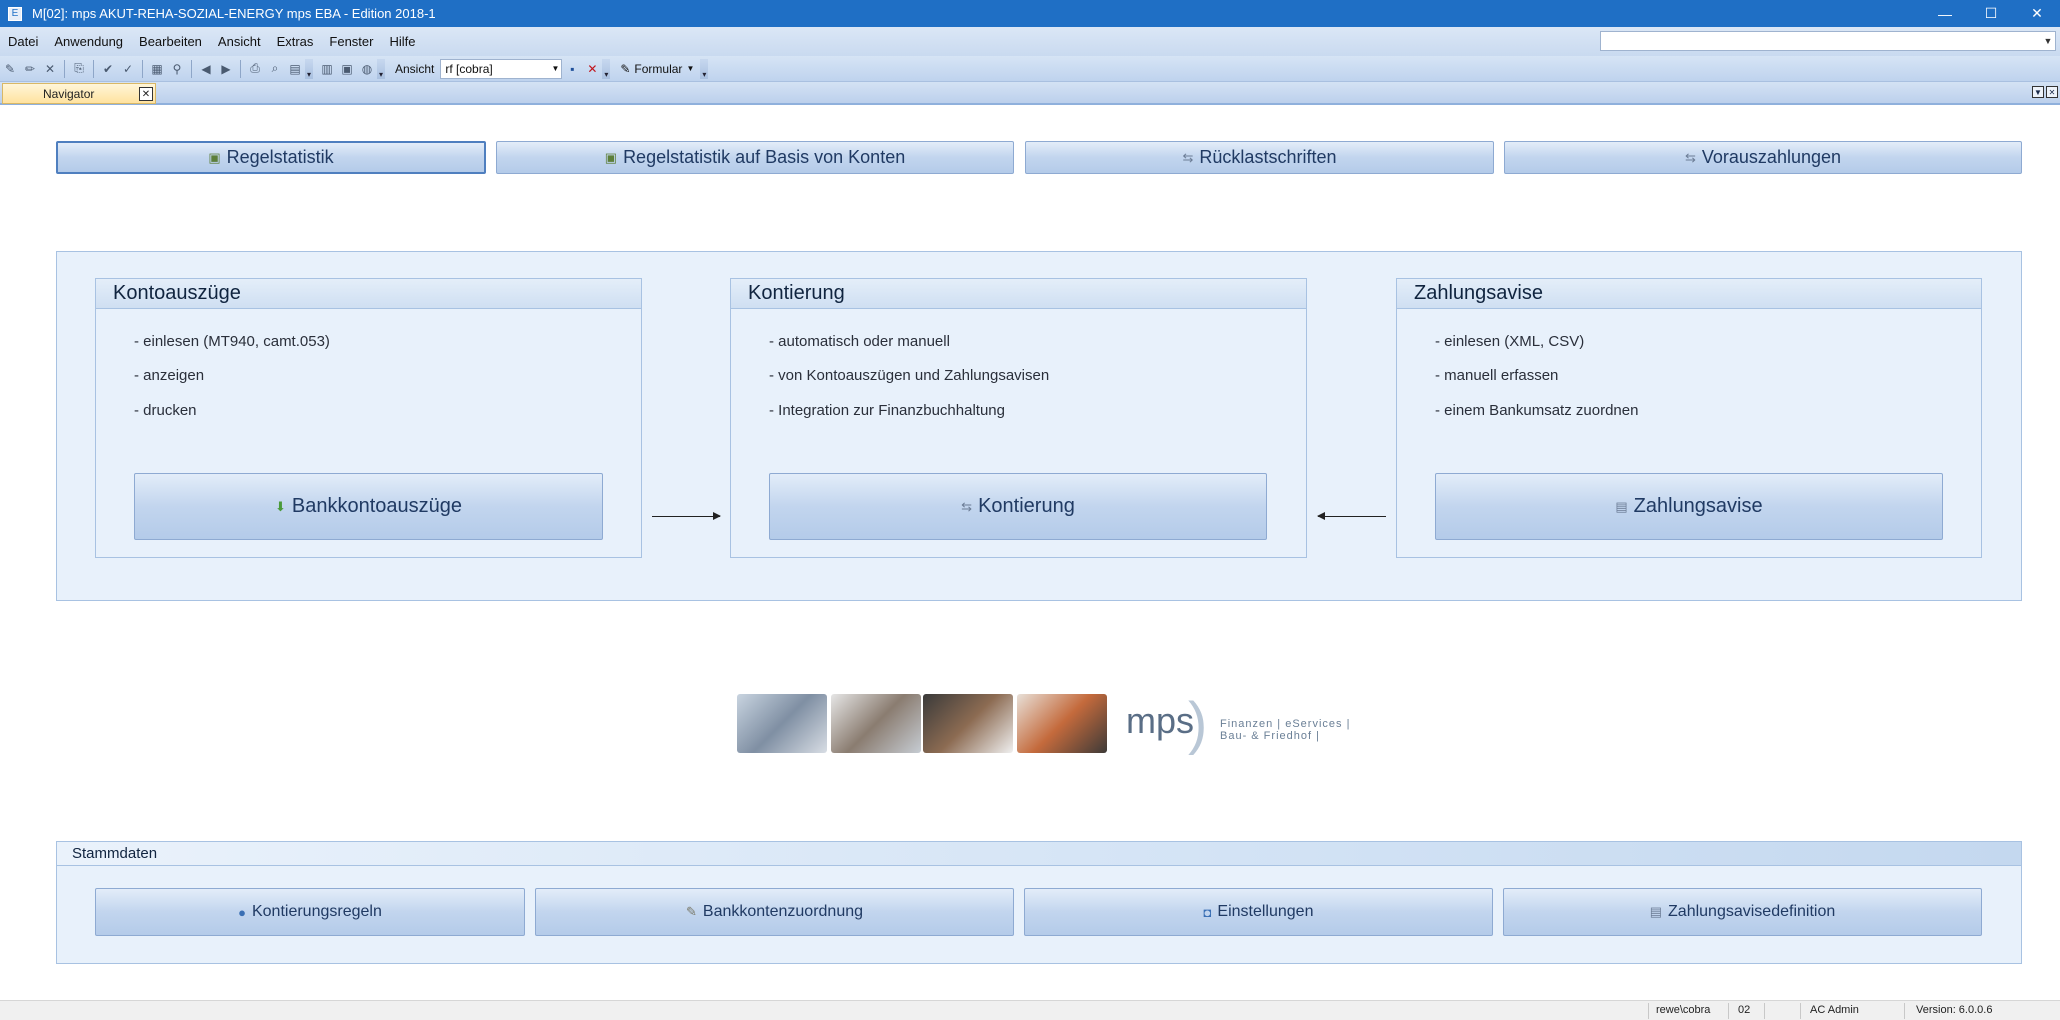 This screenshot has width=2060, height=1020. I want to click on check-all-icon: ✓, so click(128, 69).